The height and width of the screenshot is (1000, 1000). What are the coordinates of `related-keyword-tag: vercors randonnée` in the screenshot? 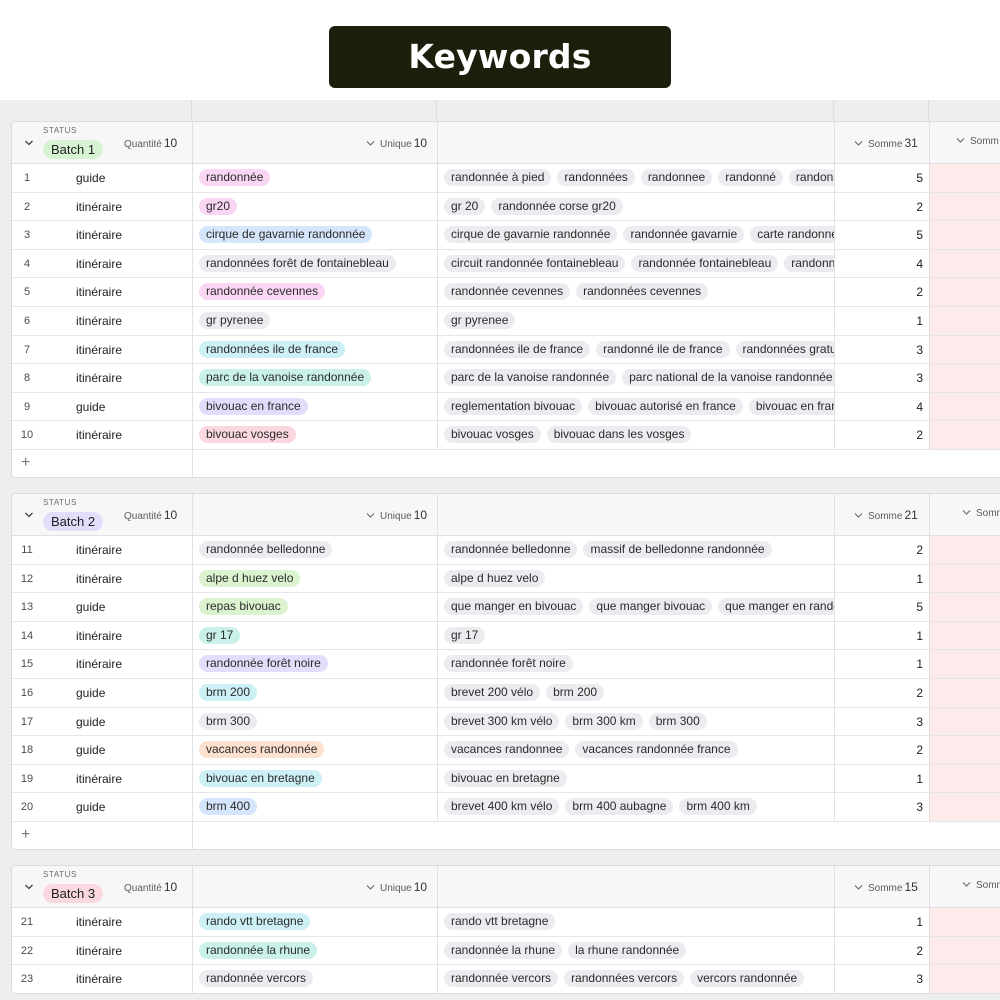 It's located at (747, 979).